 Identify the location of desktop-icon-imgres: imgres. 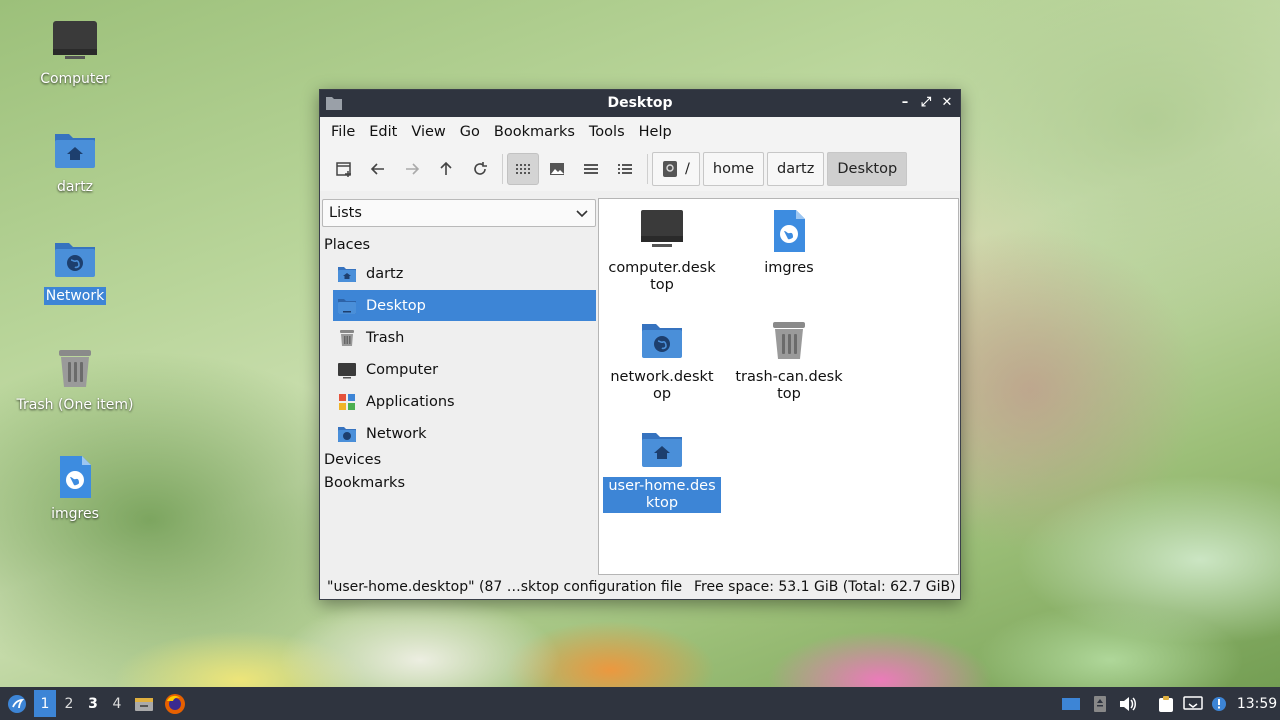
(75, 488).